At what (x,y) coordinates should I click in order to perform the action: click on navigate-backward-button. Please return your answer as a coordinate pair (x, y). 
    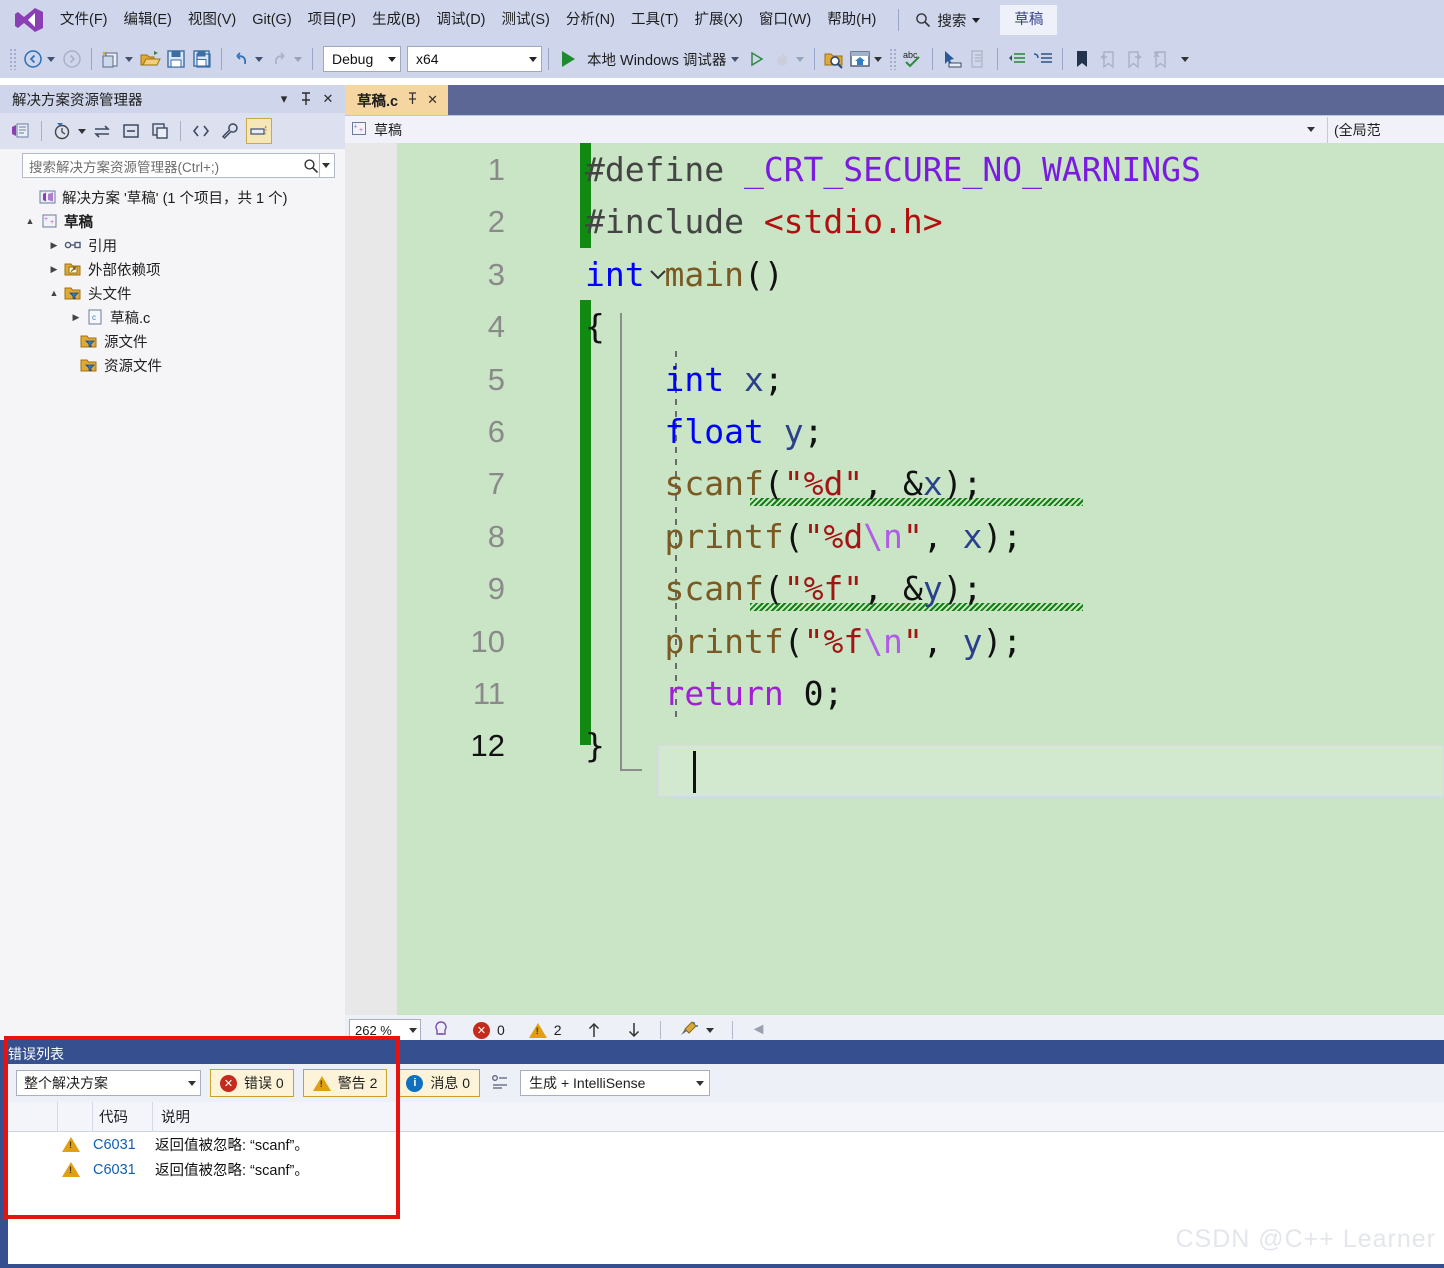
    Looking at the image, I should click on (33, 59).